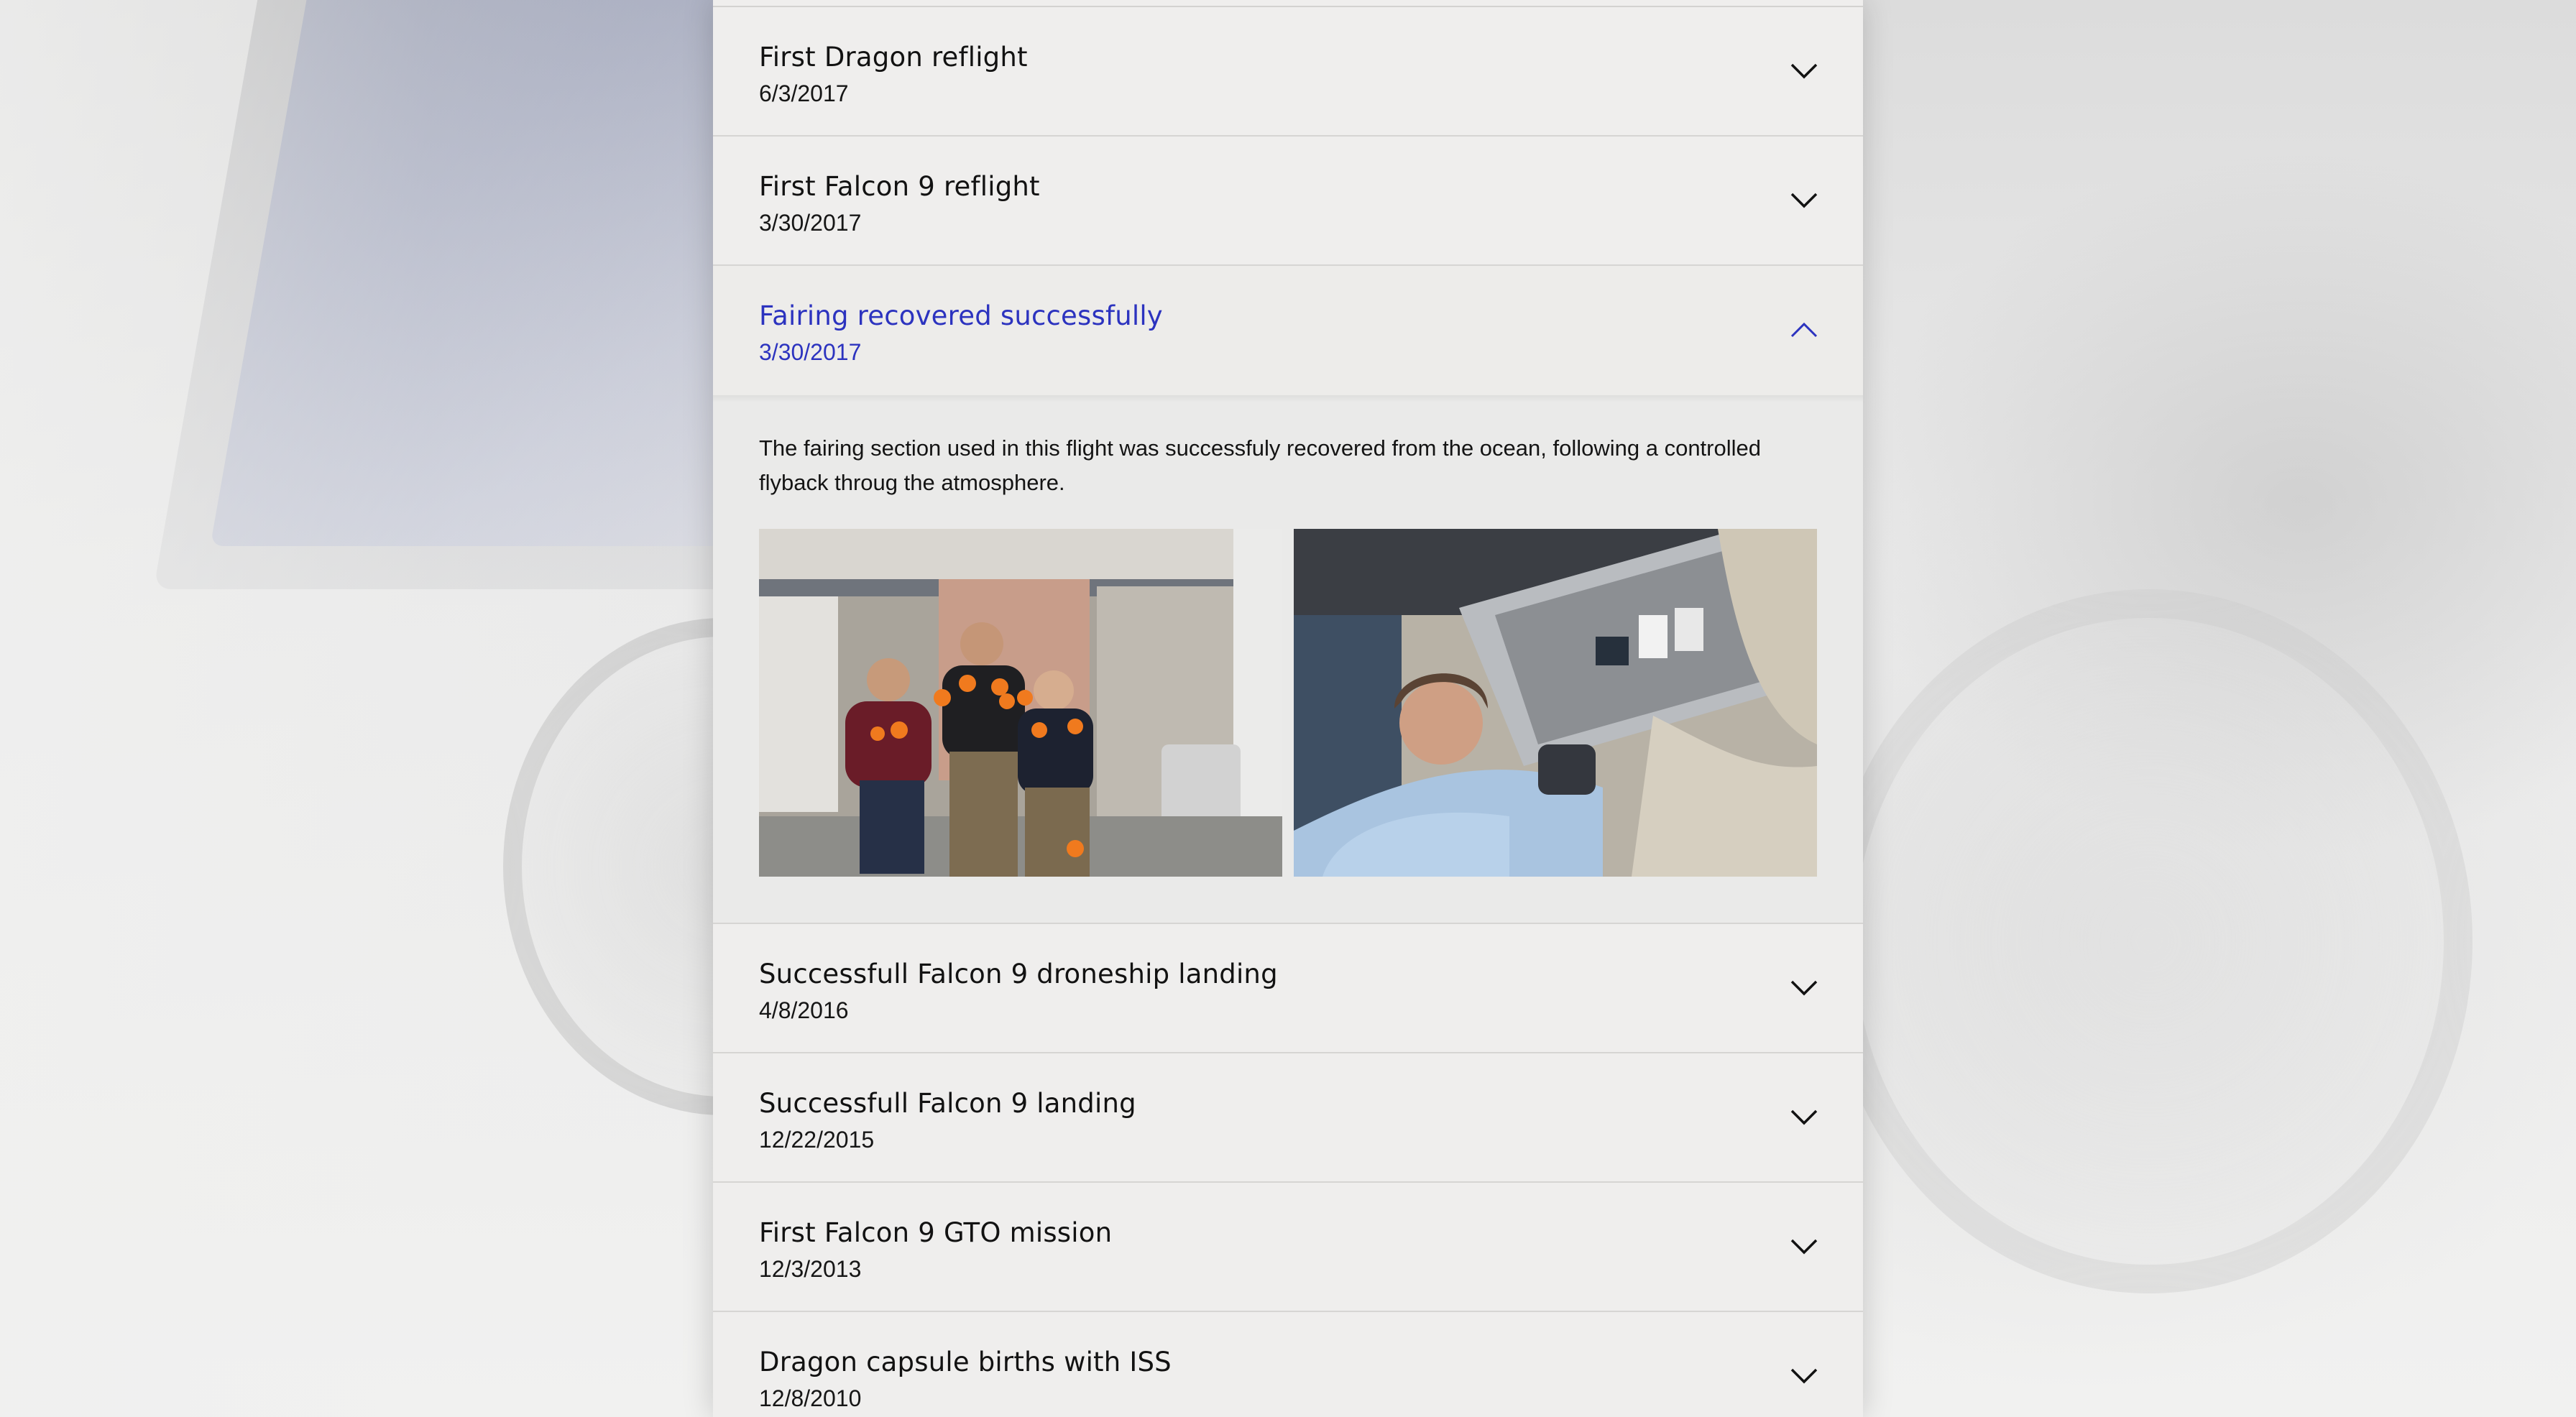  I want to click on item-title: First Dragon reflight, so click(893, 58).